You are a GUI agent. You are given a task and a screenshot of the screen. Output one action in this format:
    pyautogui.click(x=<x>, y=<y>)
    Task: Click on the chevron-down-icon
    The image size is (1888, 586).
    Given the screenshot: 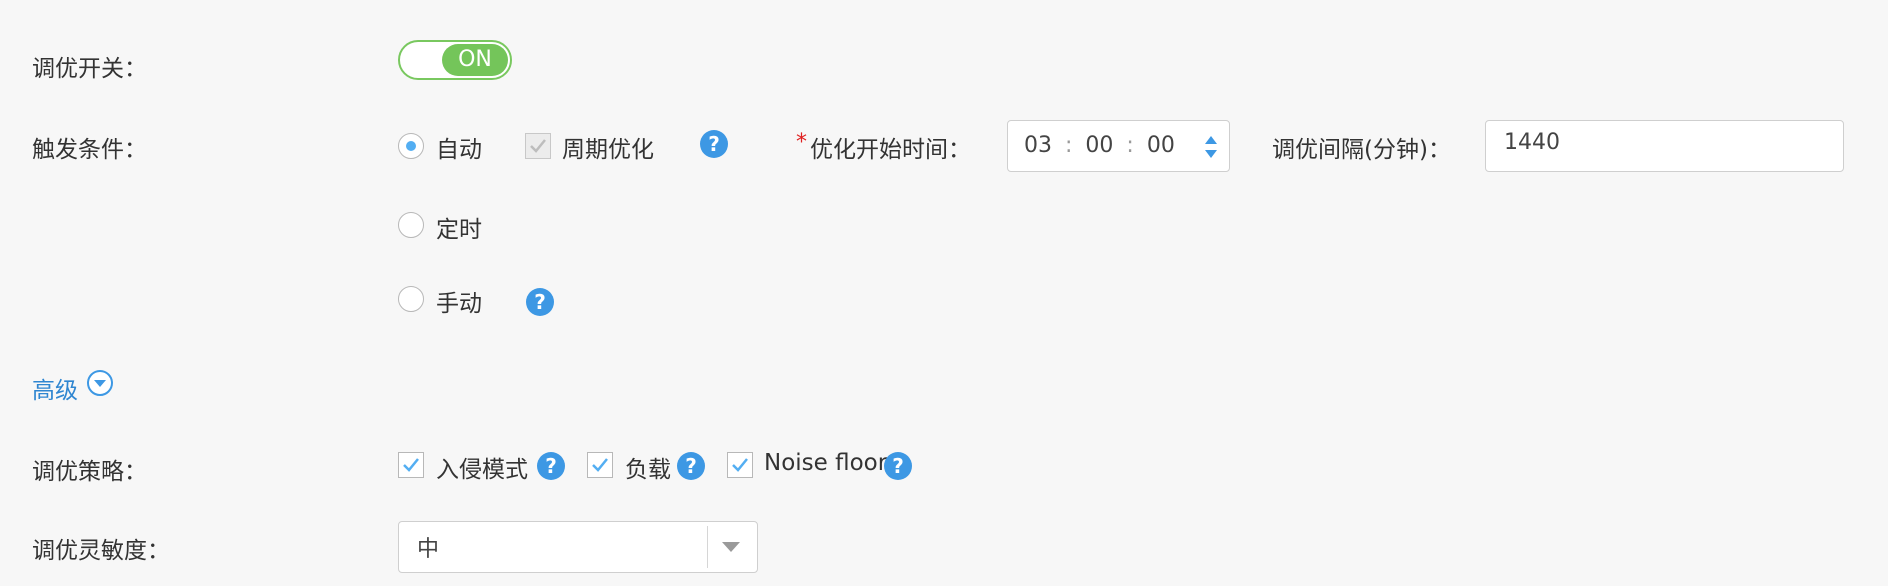 What is the action you would take?
    pyautogui.click(x=100, y=383)
    